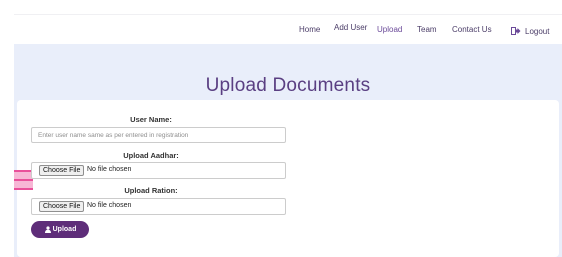  What do you see at coordinates (350, 27) in the screenshot?
I see `nav-add-user-link: Add User` at bounding box center [350, 27].